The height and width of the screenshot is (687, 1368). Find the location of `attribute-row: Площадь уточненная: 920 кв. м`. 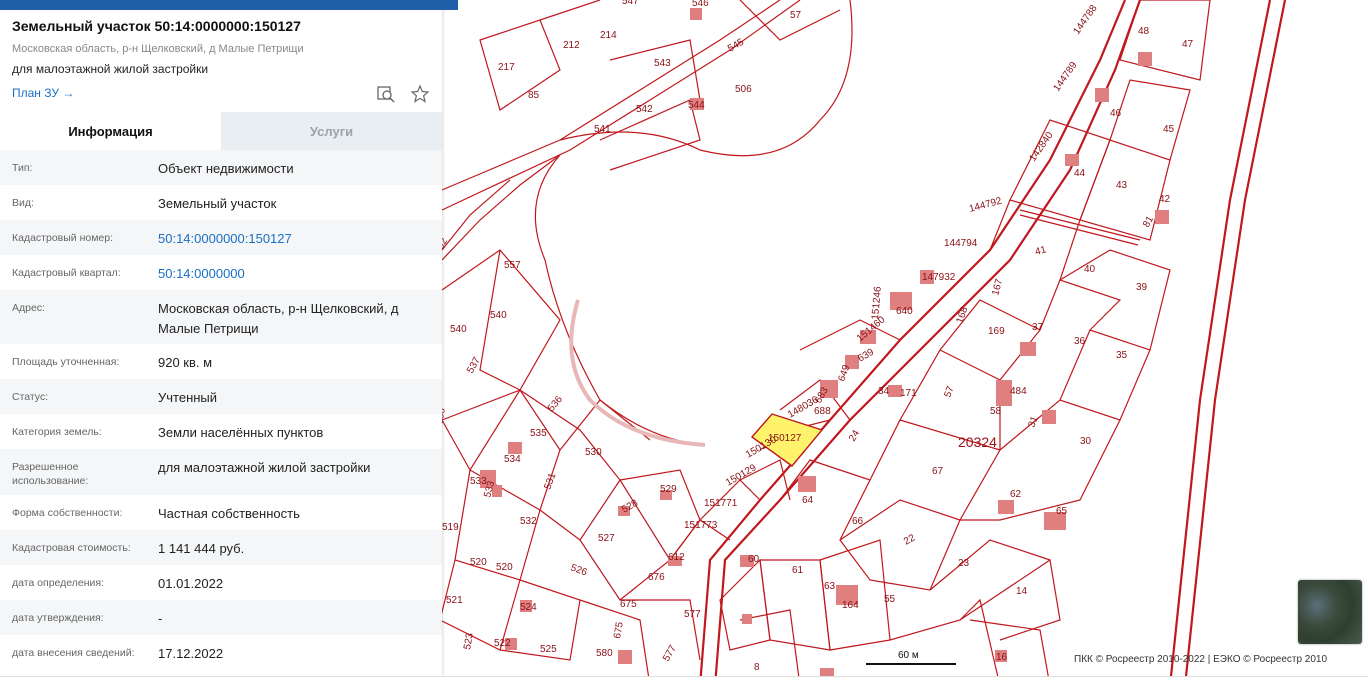

attribute-row: Площадь уточненная: 920 кв. м is located at coordinates (221, 361).